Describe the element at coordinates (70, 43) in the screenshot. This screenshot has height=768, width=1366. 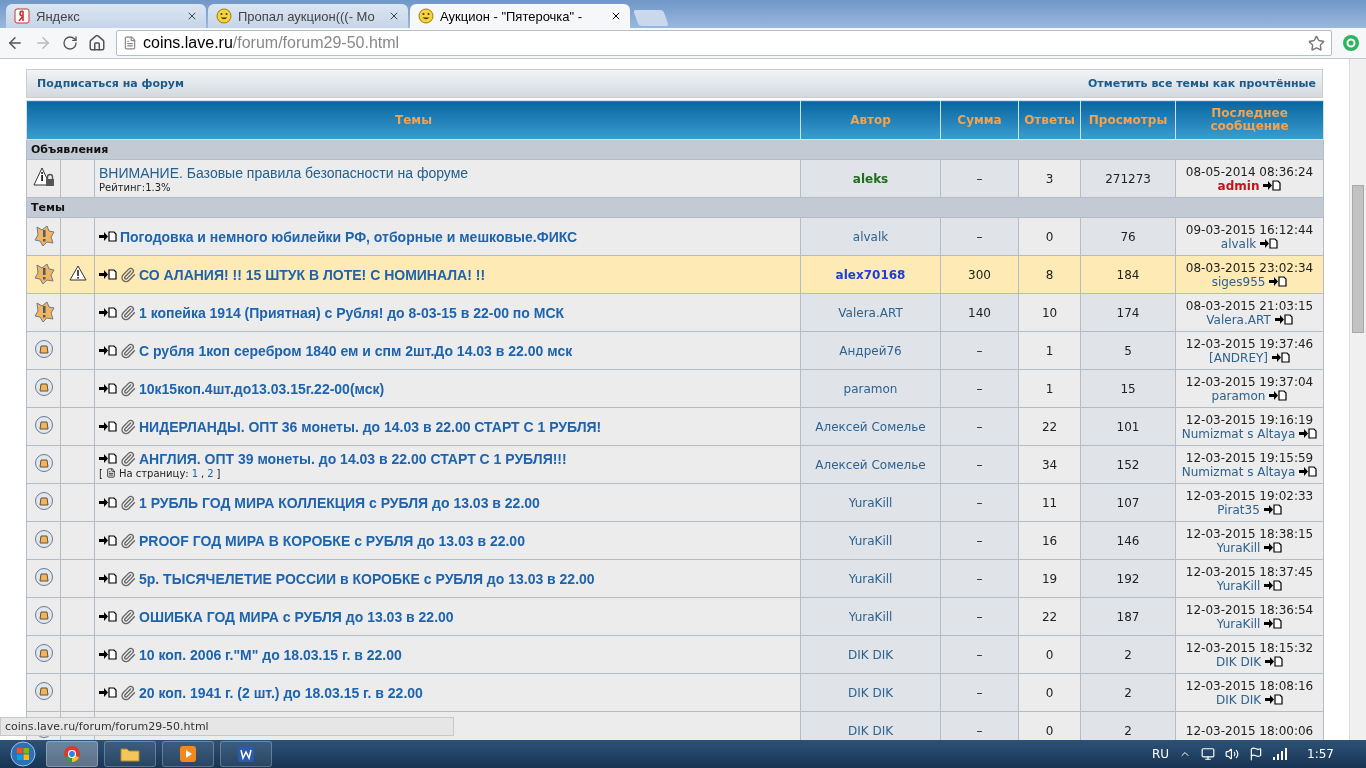
I see `reload-icon` at that location.